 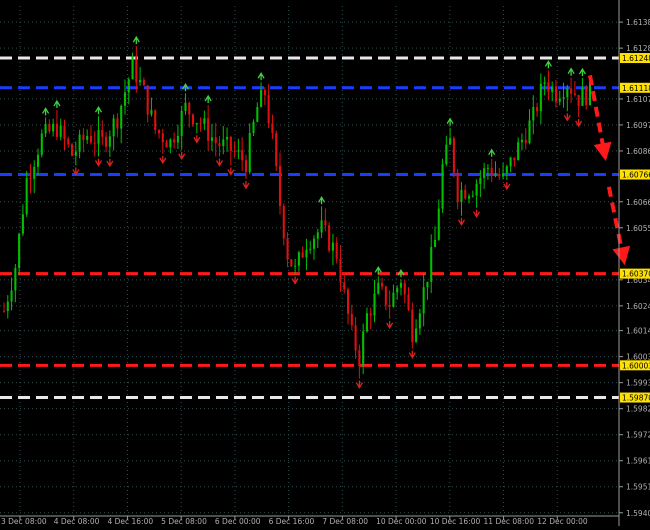 I want to click on level-label-text: 1.61118, so click(x=636, y=88).